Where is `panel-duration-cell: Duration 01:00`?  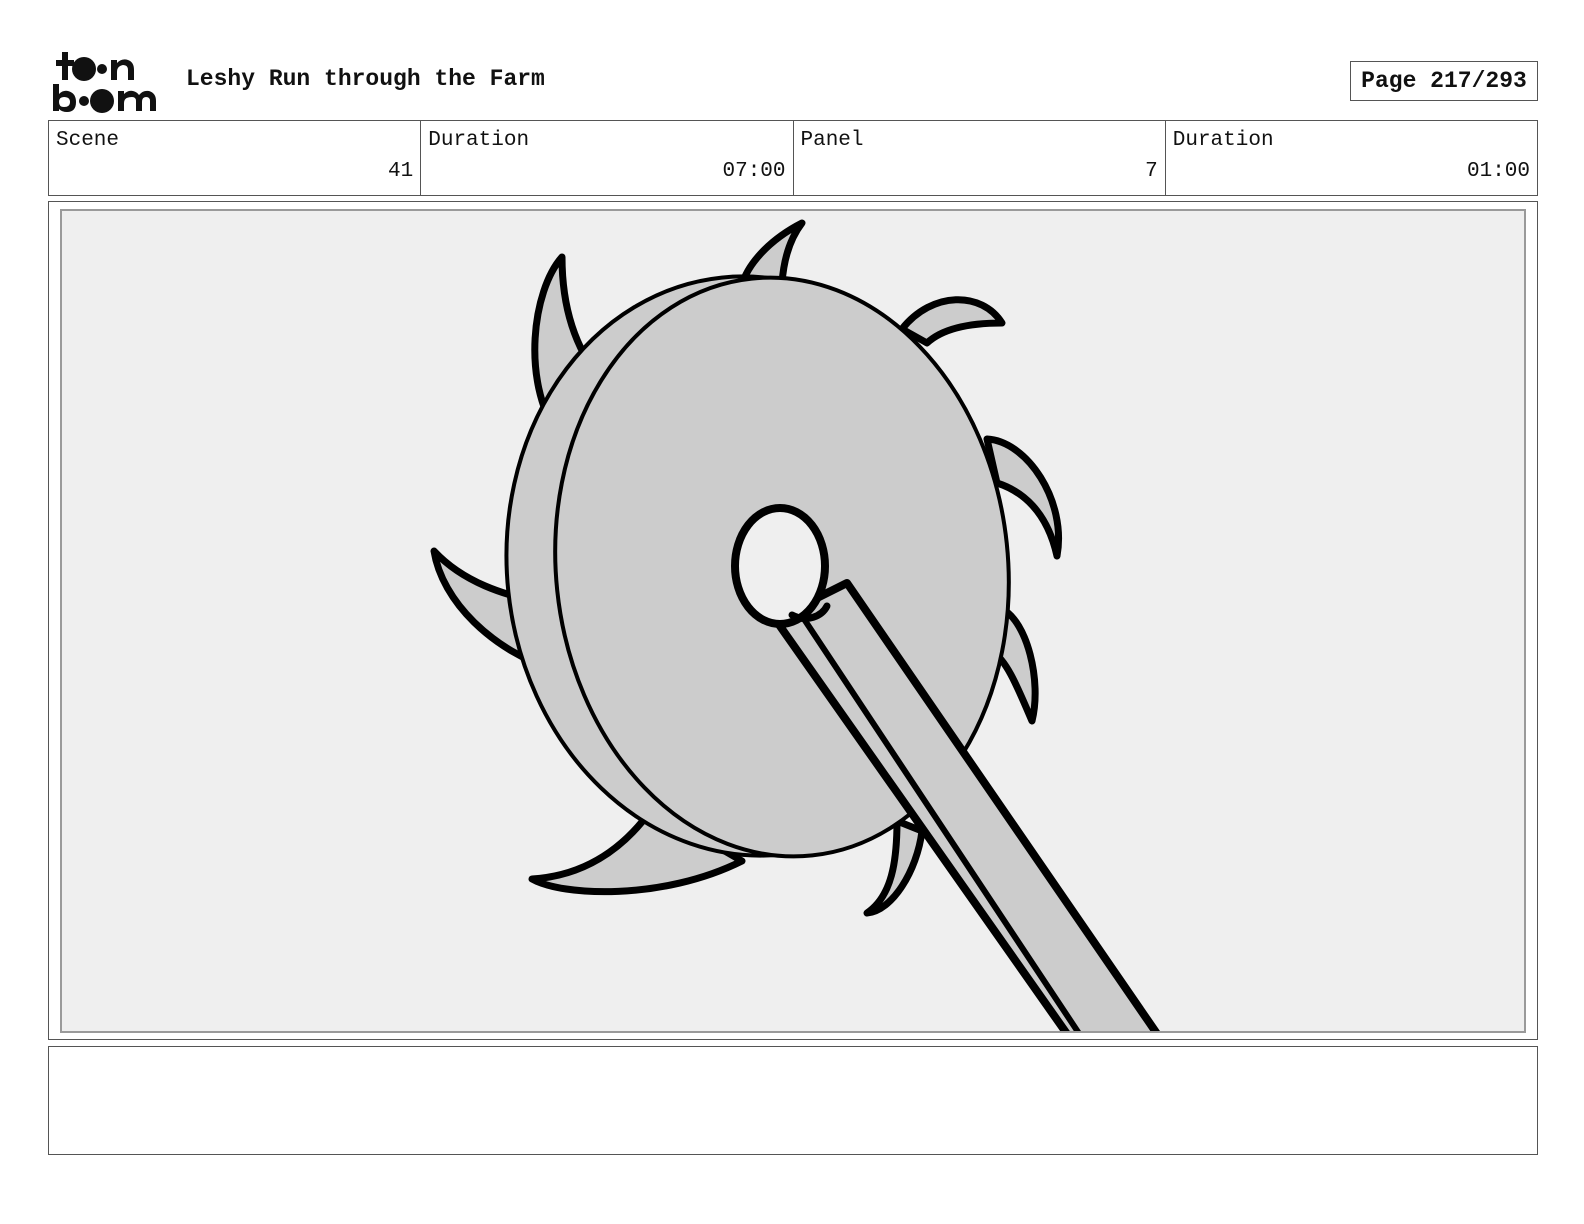 panel-duration-cell: Duration 01:00 is located at coordinates (1350, 158).